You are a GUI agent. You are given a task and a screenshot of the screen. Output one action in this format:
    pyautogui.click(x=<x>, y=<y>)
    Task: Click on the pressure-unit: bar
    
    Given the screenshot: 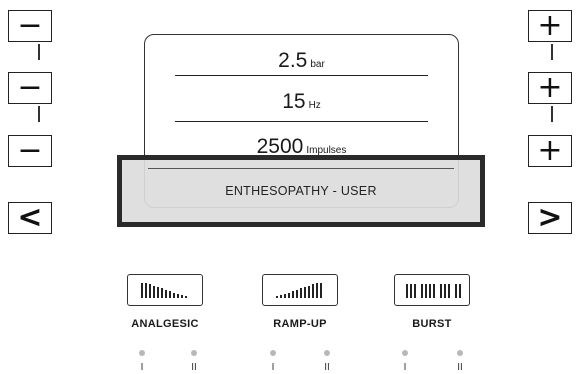 What is the action you would take?
    pyautogui.click(x=317, y=64)
    